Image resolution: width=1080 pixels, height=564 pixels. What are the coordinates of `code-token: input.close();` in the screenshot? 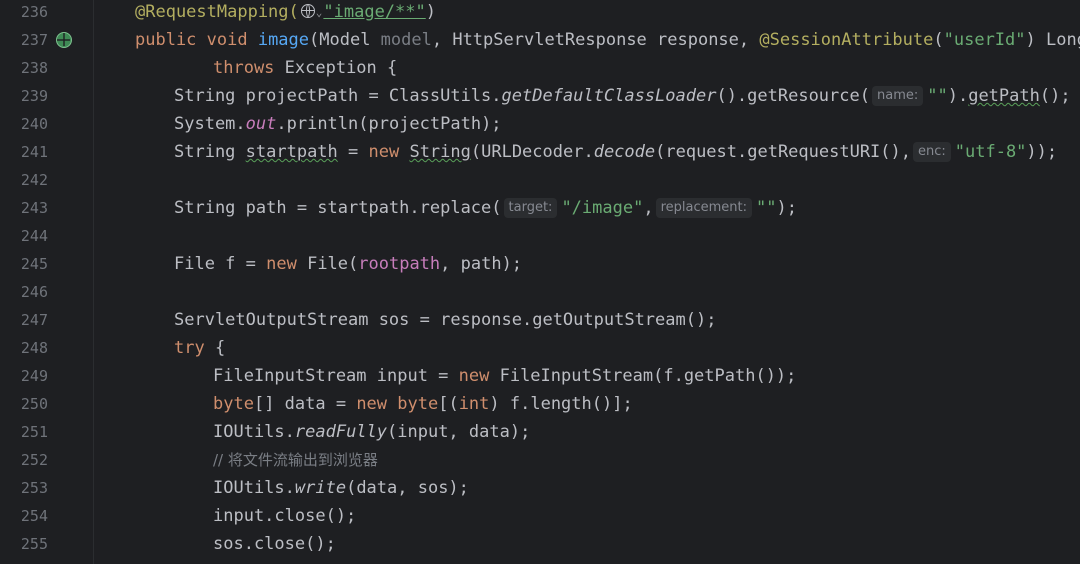 It's located at (285, 516).